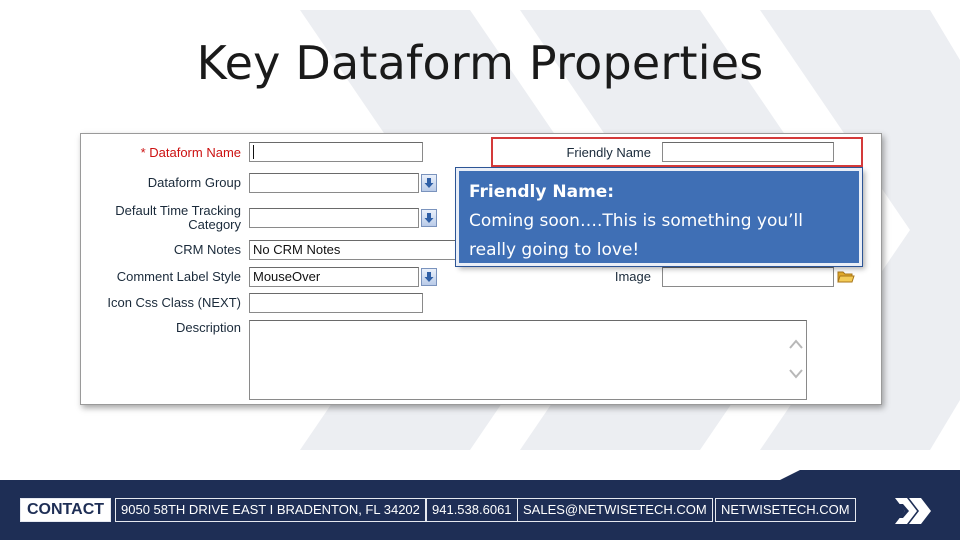 The height and width of the screenshot is (540, 960). I want to click on description-label: Description, so click(208, 327).